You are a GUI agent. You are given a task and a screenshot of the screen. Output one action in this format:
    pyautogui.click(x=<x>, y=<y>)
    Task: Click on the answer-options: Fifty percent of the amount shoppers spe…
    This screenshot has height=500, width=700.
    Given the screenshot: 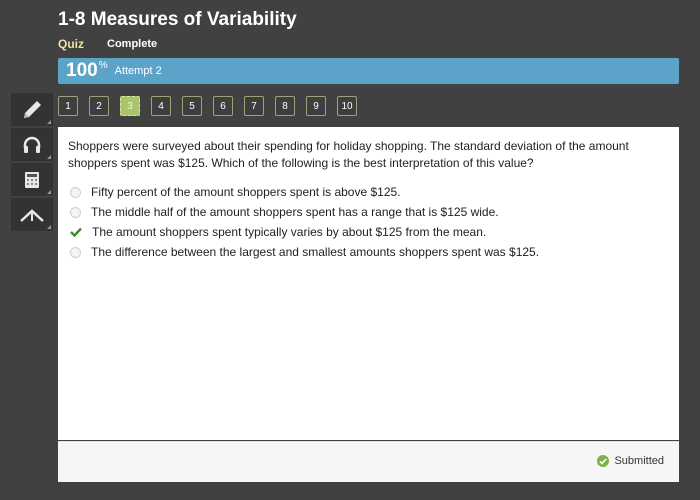 What is the action you would take?
    pyautogui.click(x=304, y=222)
    